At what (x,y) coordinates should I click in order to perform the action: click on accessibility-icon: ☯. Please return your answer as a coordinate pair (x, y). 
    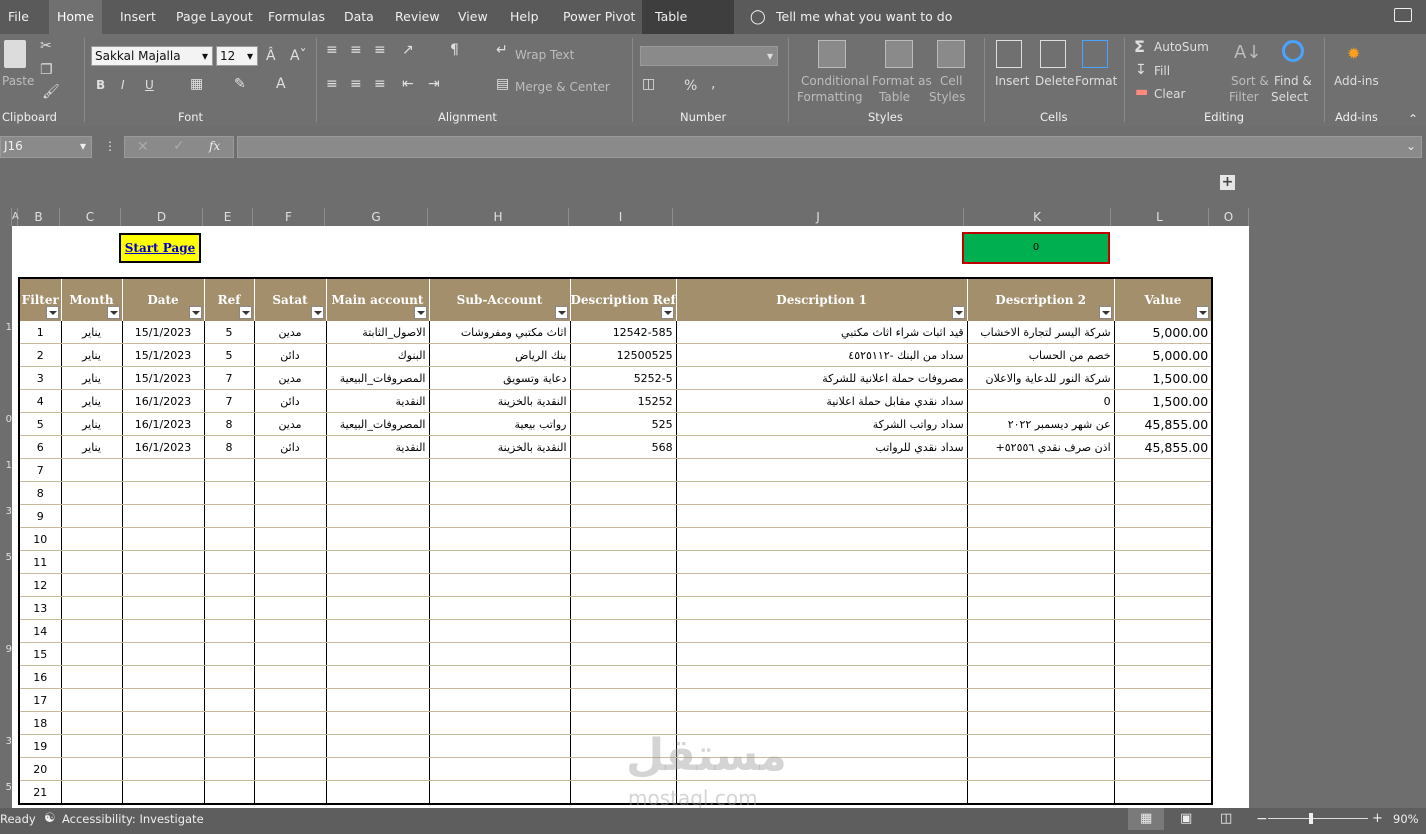
    Looking at the image, I should click on (50, 819).